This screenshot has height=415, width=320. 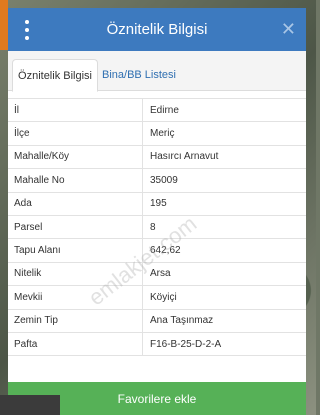 I want to click on tab-bar: Öznitelik Bilgisi Bina/BB Listesi, so click(x=157, y=71).